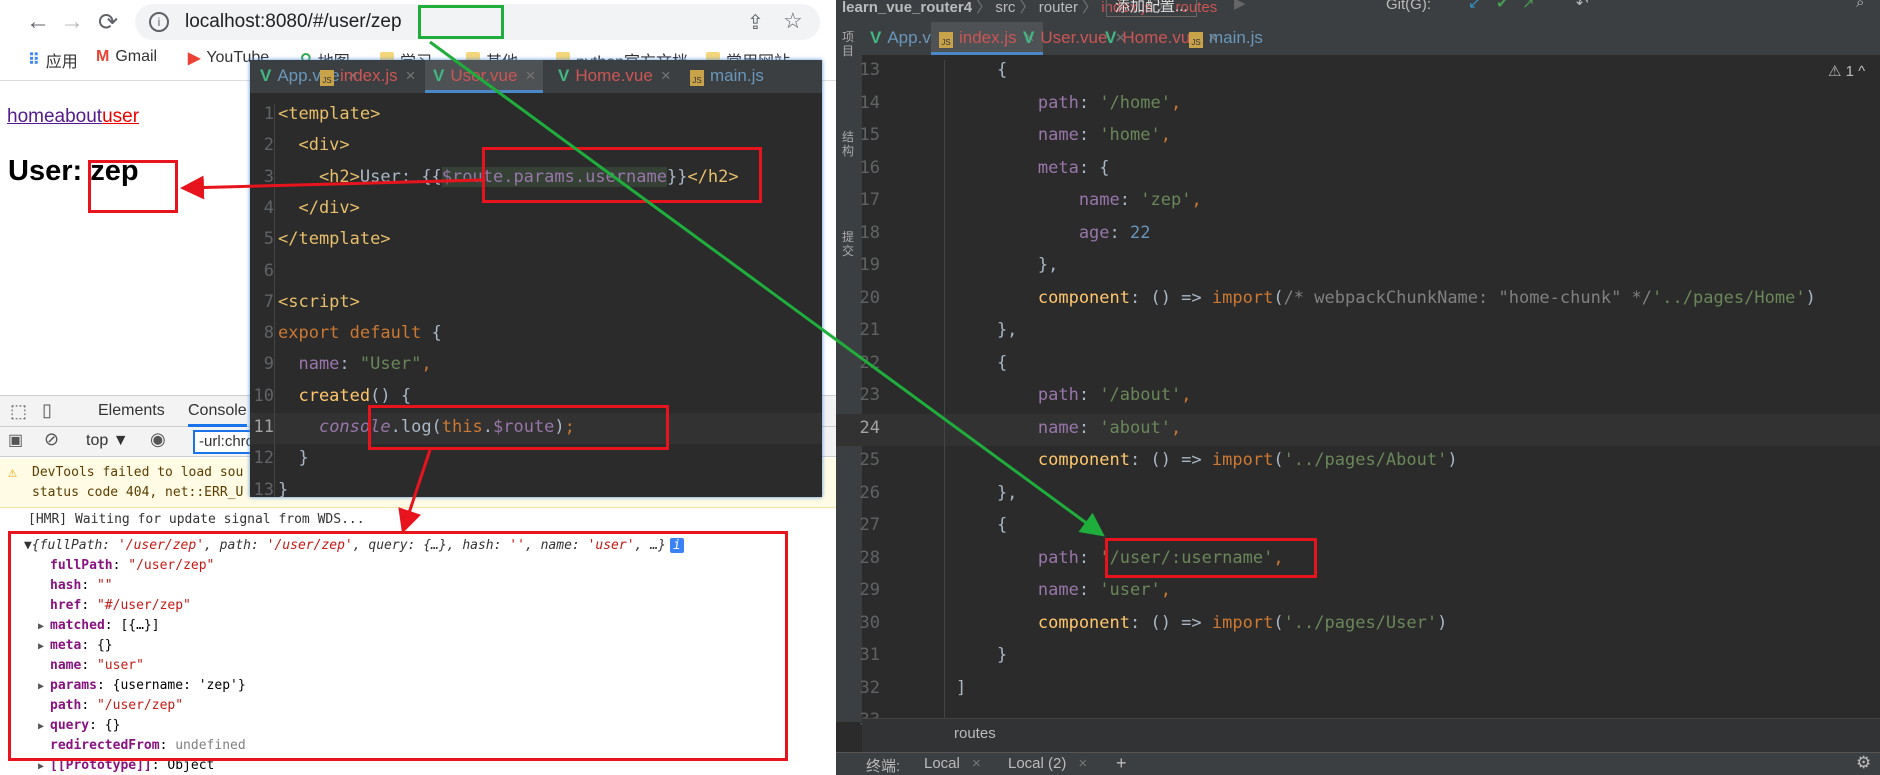 The width and height of the screenshot is (1880, 775). I want to click on breadcrumb-routes: routes, so click(975, 733).